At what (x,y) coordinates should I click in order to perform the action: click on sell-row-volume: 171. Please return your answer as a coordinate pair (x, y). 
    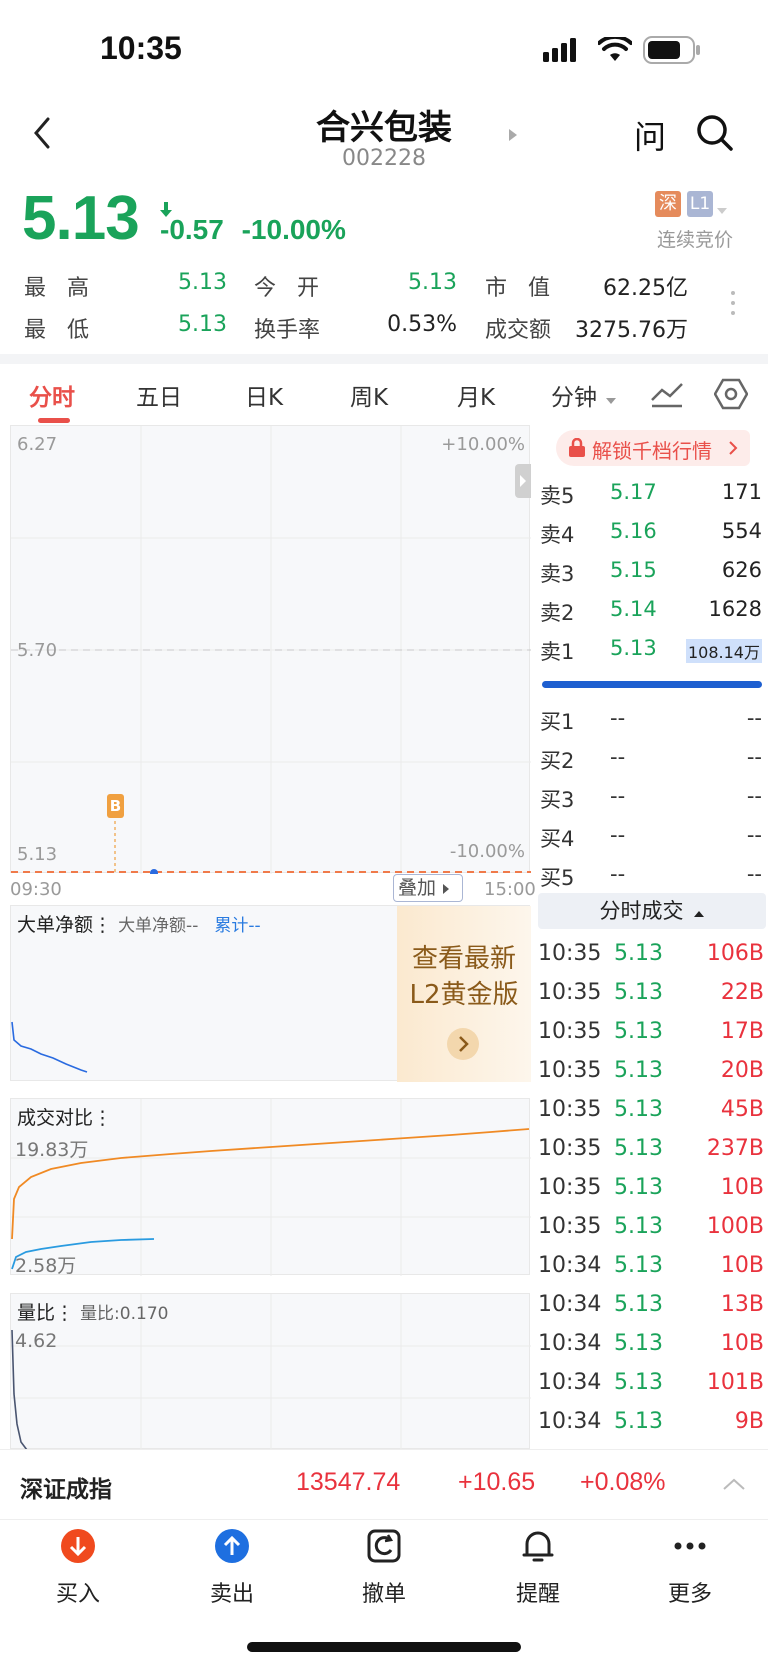
    Looking at the image, I should click on (741, 492).